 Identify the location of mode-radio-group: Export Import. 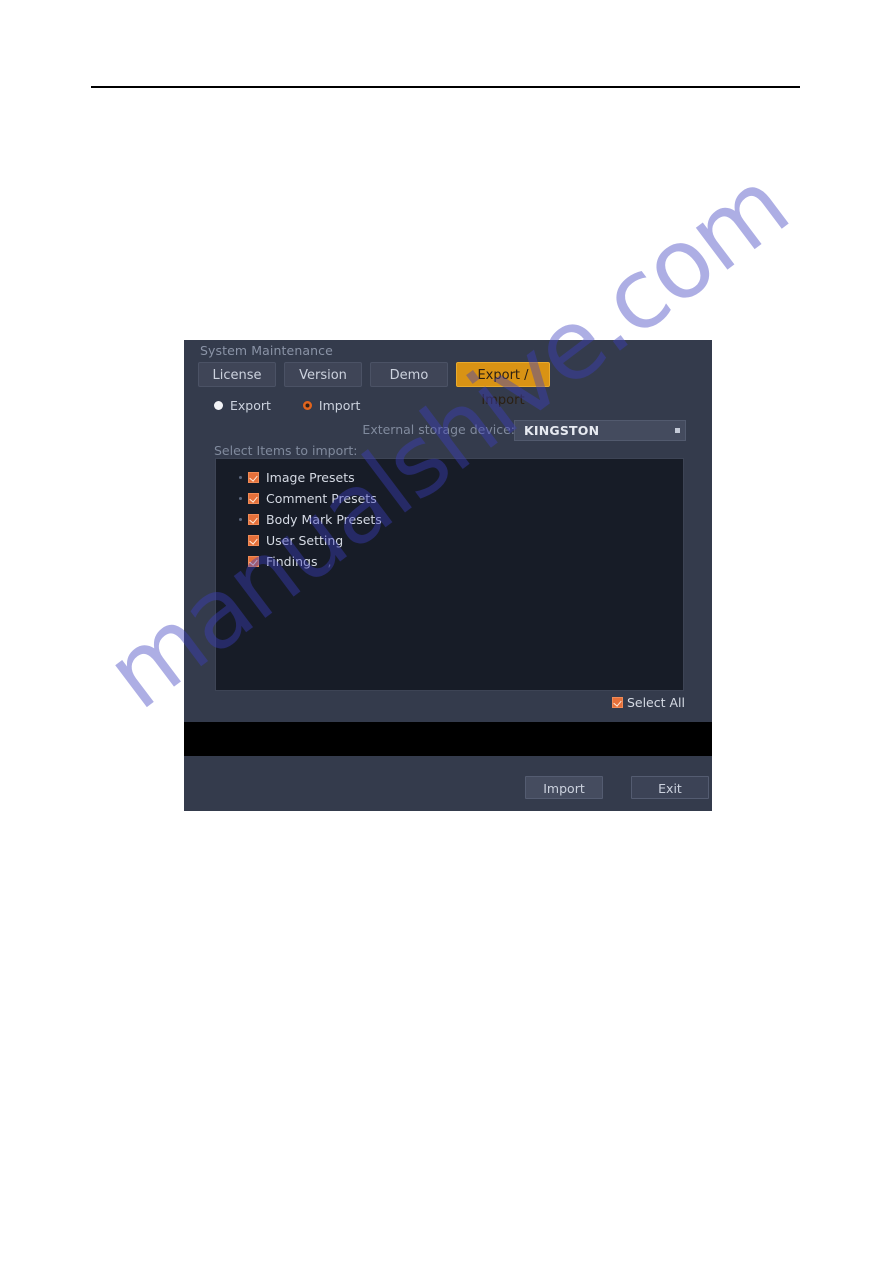
(287, 405).